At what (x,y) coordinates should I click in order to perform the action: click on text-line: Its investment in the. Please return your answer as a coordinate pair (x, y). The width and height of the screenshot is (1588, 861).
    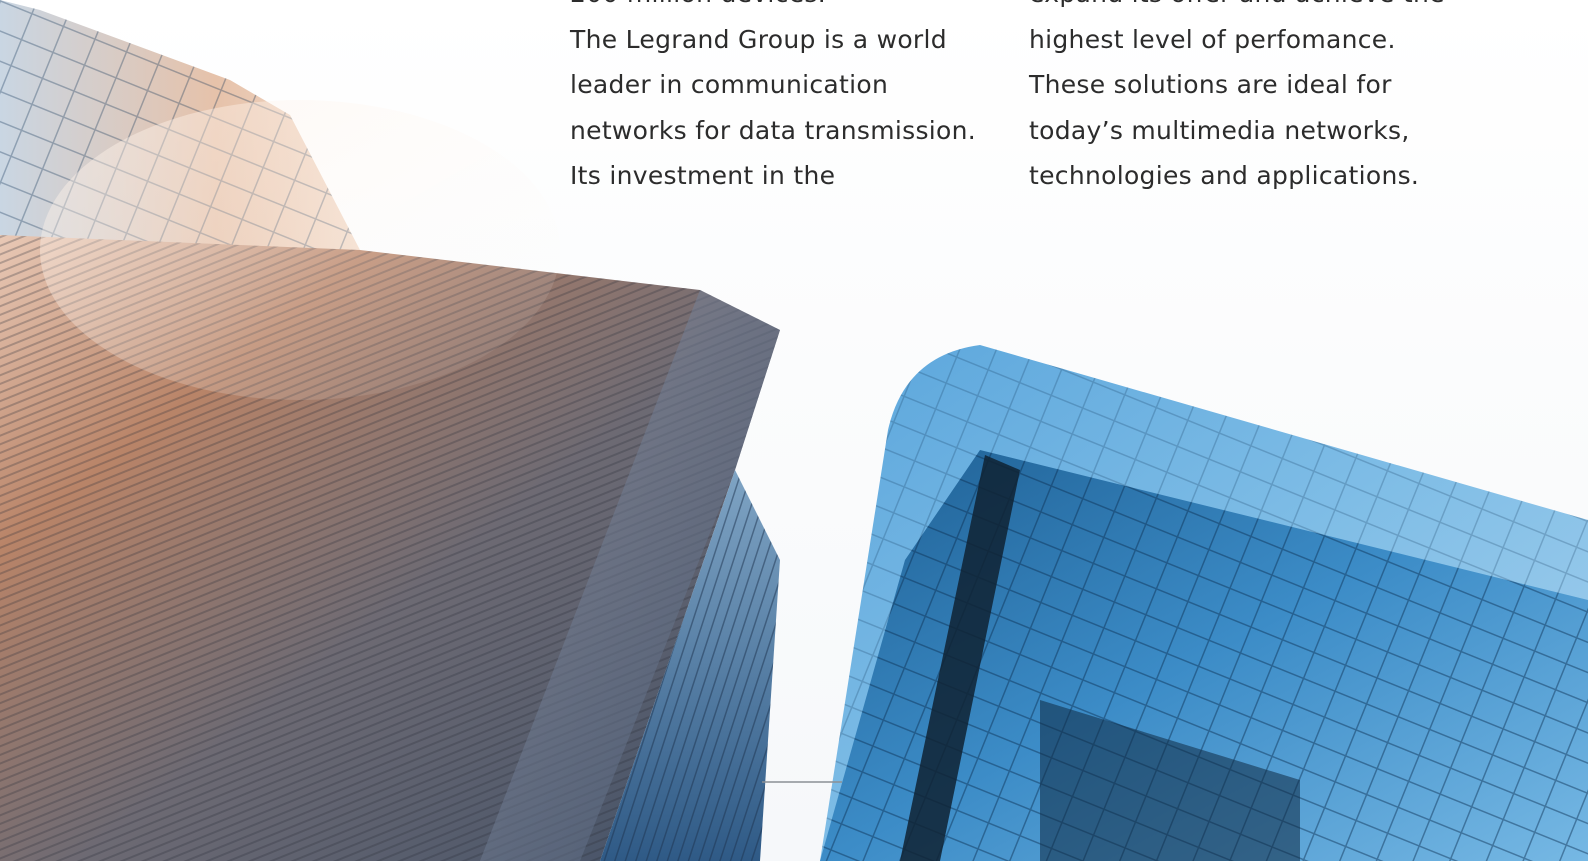
    Looking at the image, I should click on (703, 175).